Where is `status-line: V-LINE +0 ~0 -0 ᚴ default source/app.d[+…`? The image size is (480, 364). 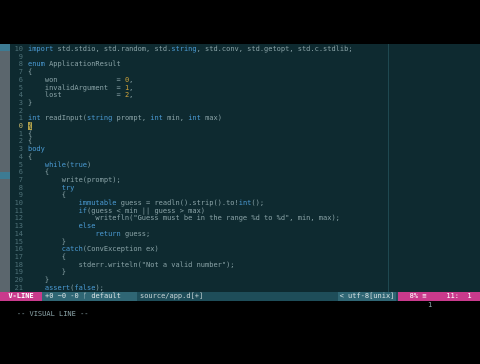
status-line: V-LINE +0 ~0 -0 ᚴ default source/app.d[+… is located at coordinates (240, 296).